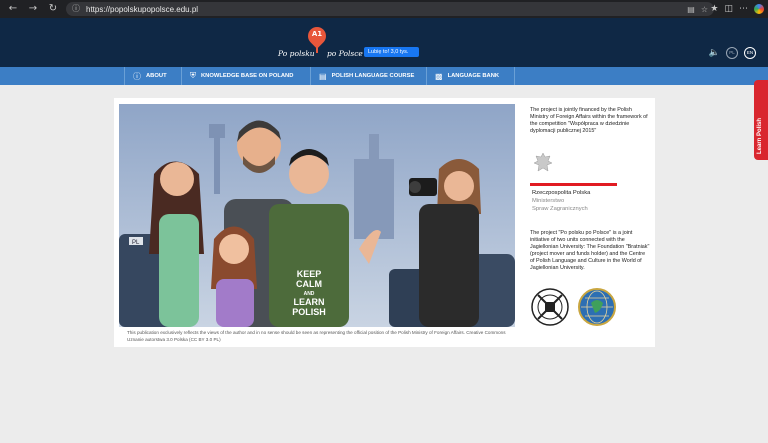 Image resolution: width=768 pixels, height=443 pixels. Describe the element at coordinates (759, 9) in the screenshot. I see `profile-icon` at that location.